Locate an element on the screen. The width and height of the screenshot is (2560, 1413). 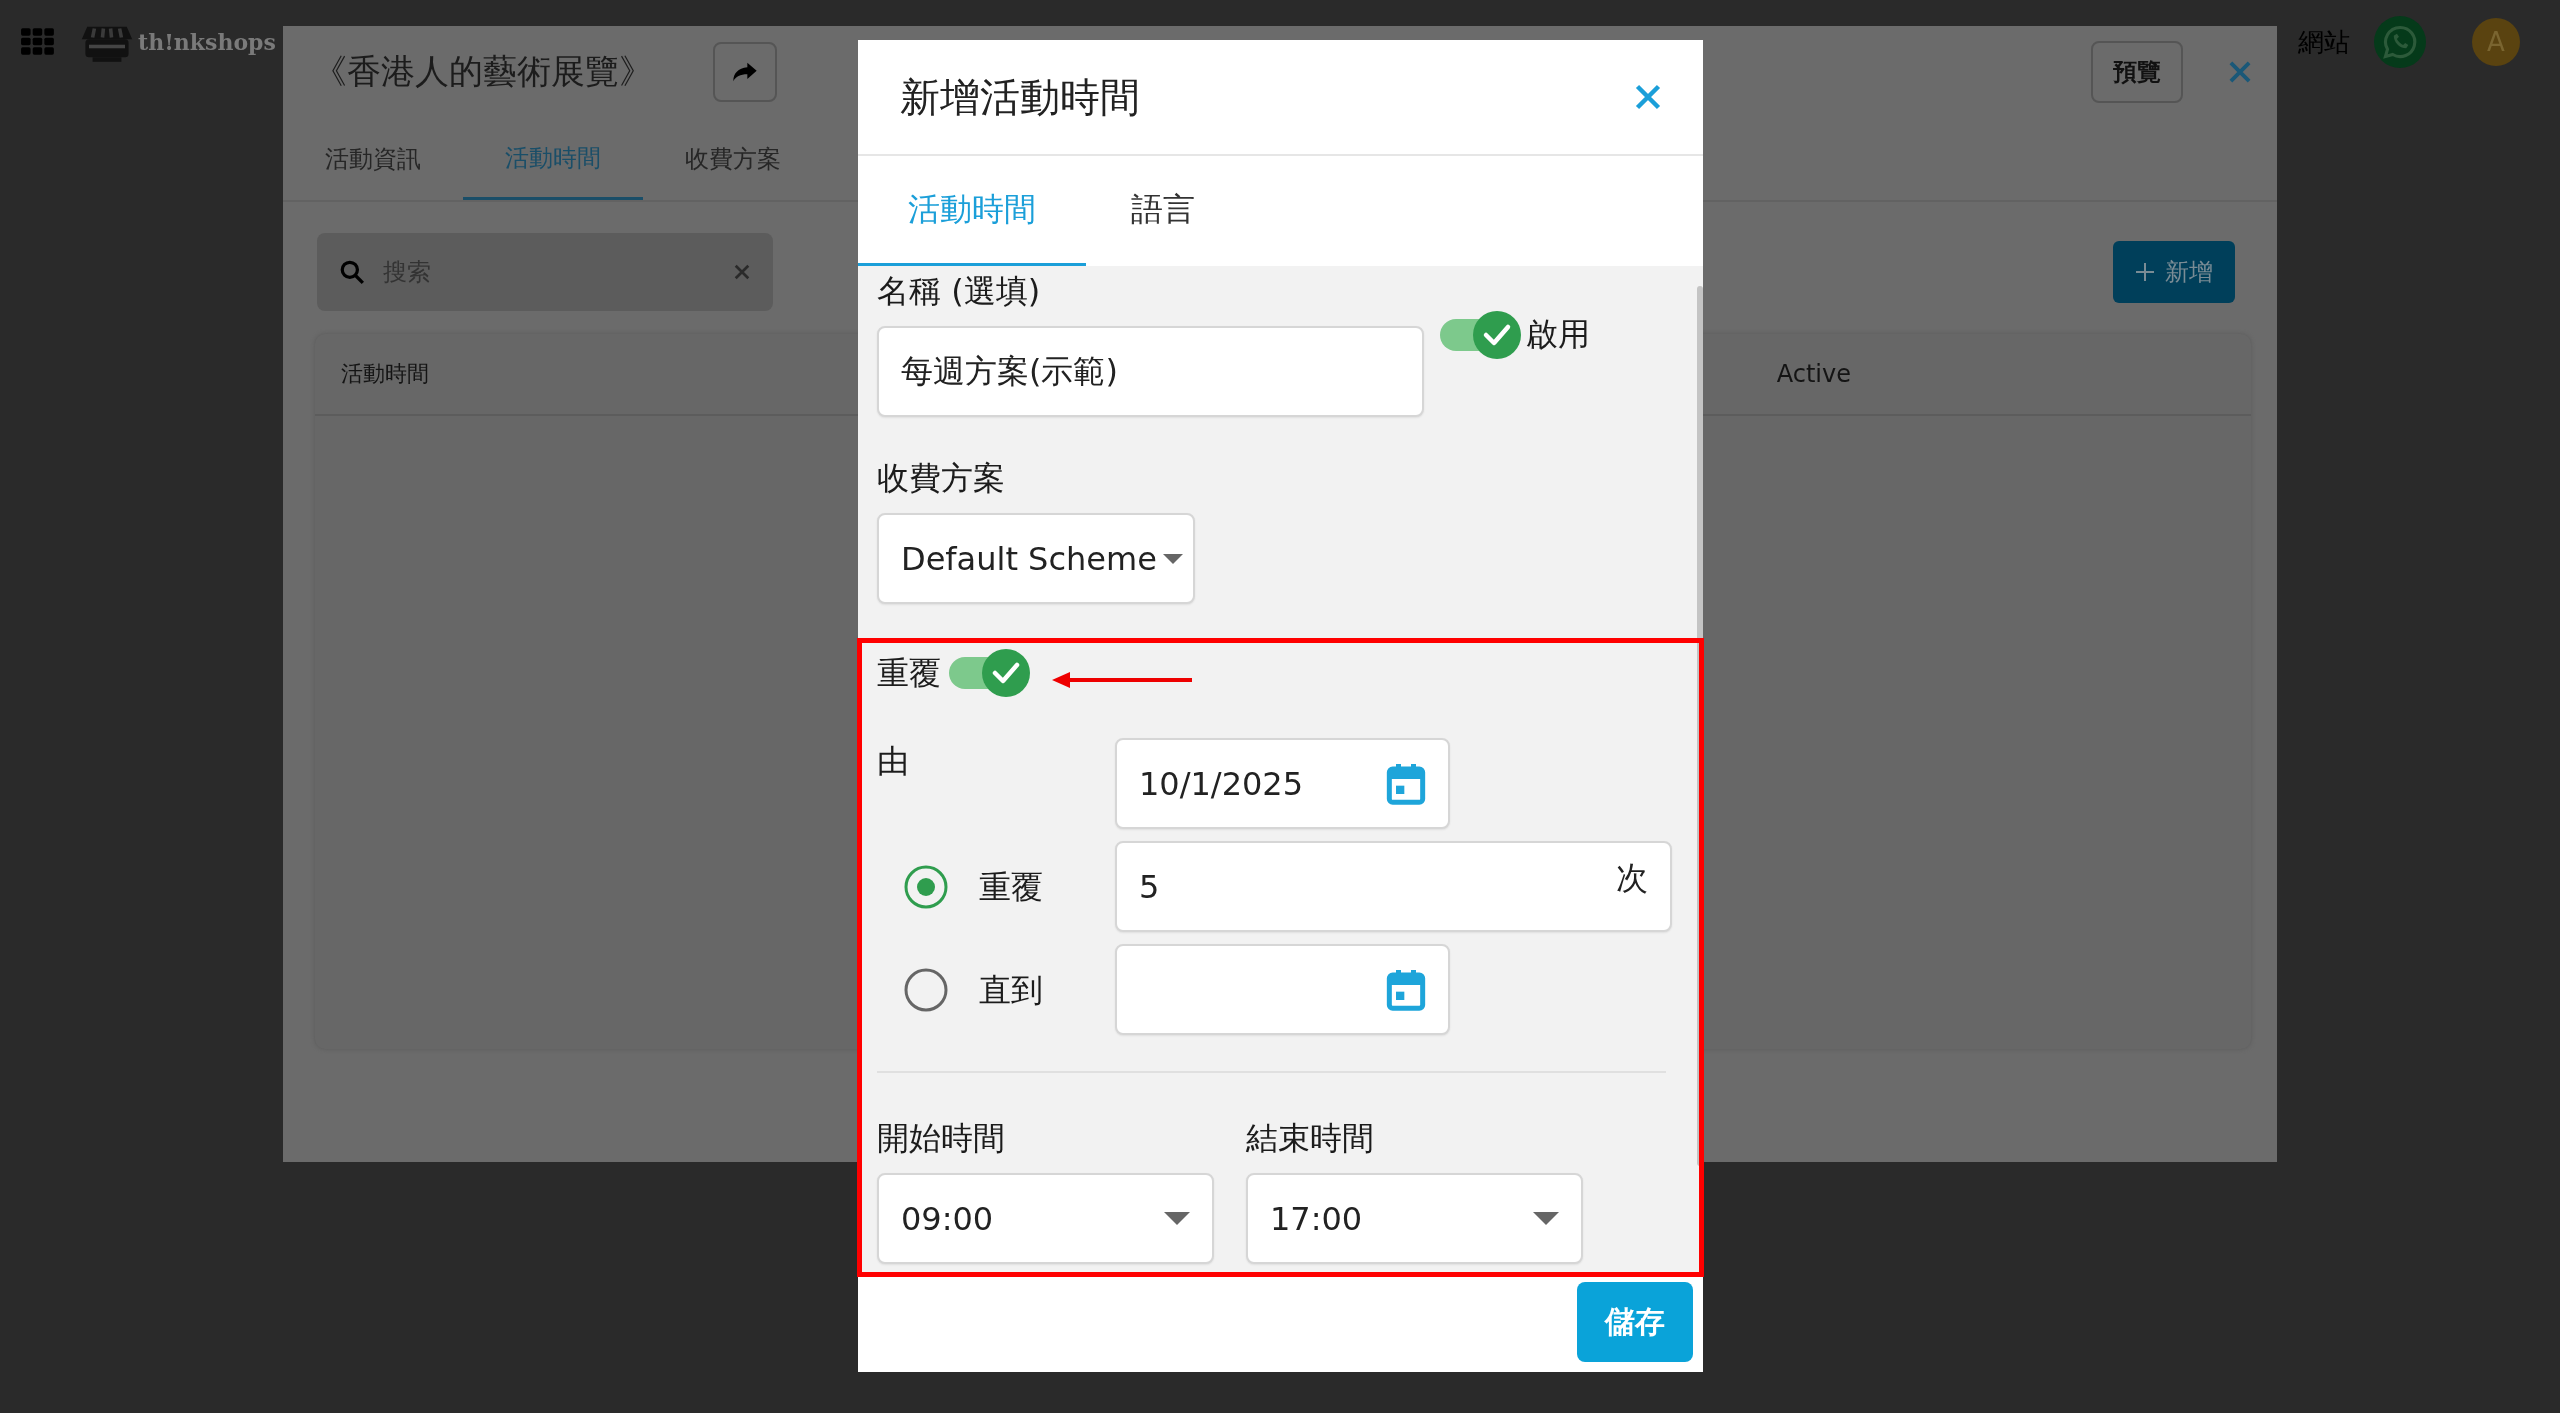
radio-label: 重覆 is located at coordinates (1011, 887).